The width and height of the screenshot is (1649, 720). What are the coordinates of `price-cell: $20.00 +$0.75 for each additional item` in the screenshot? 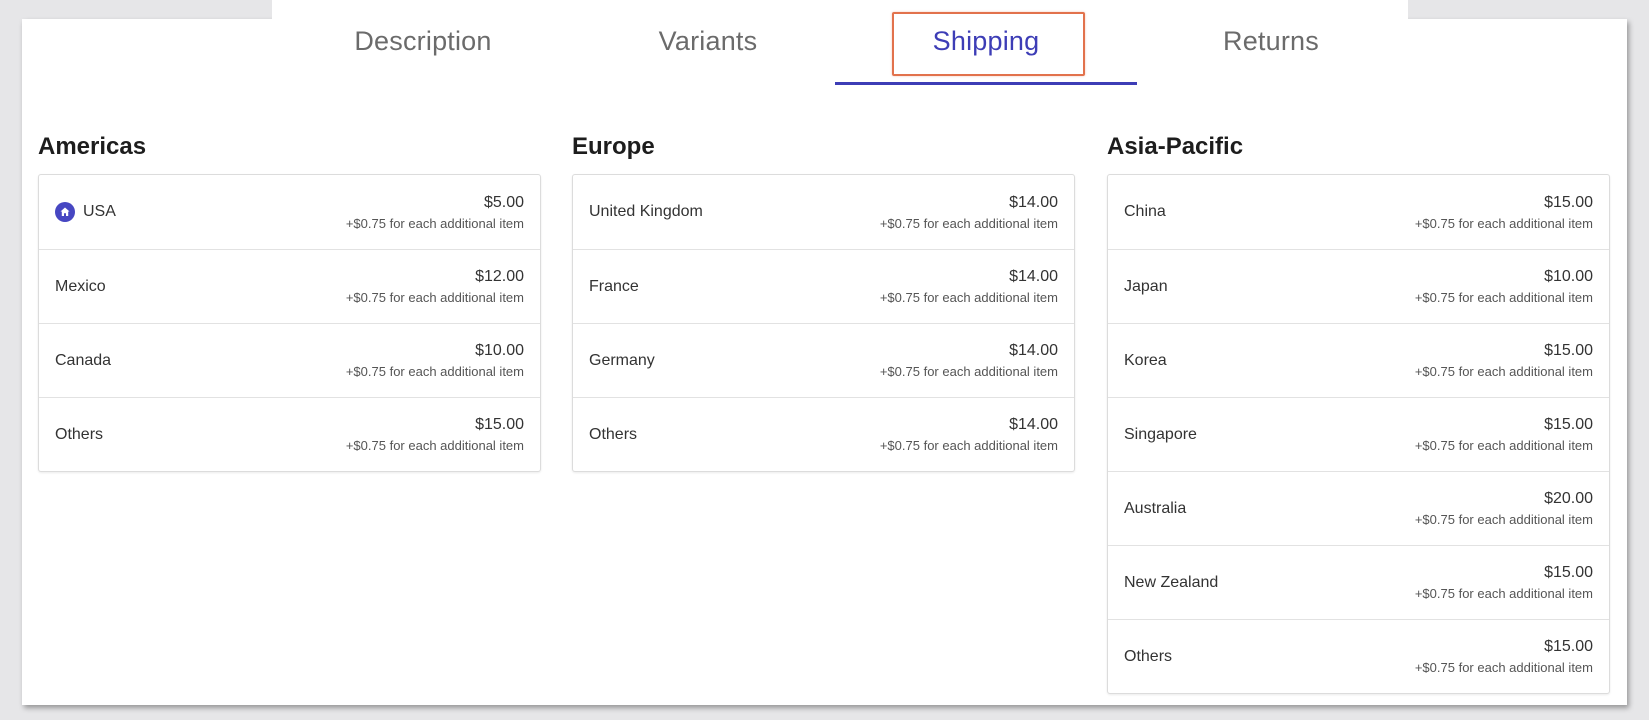 It's located at (1503, 509).